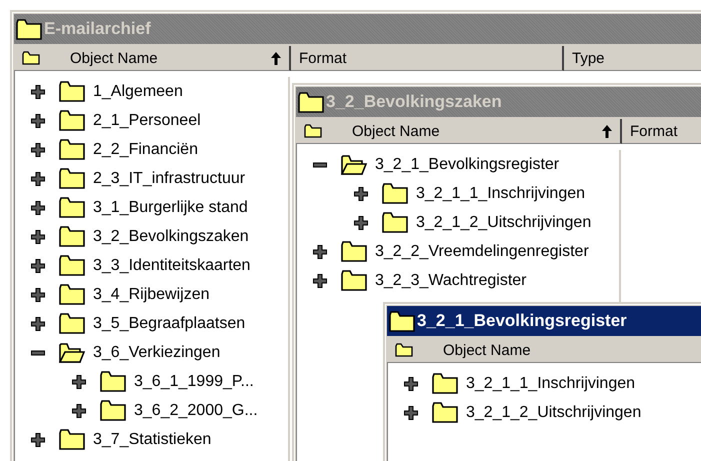 The height and width of the screenshot is (461, 701). Describe the element at coordinates (170, 207) in the screenshot. I see `folder-name: 3_1_Burgerlijke stand` at that location.